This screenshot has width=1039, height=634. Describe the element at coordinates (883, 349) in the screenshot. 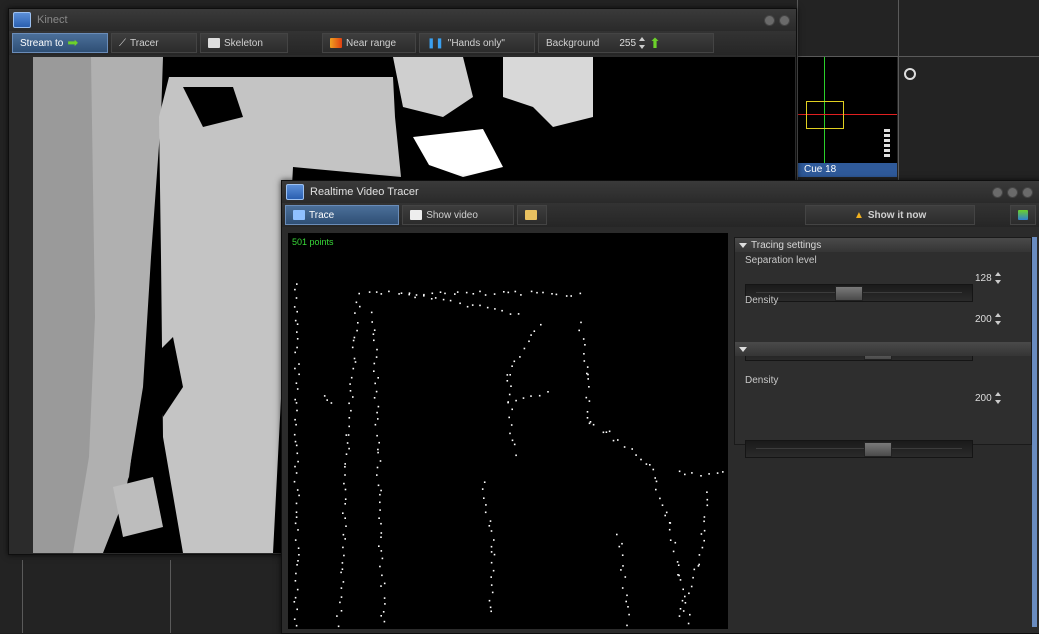

I see `second-section-header` at that location.